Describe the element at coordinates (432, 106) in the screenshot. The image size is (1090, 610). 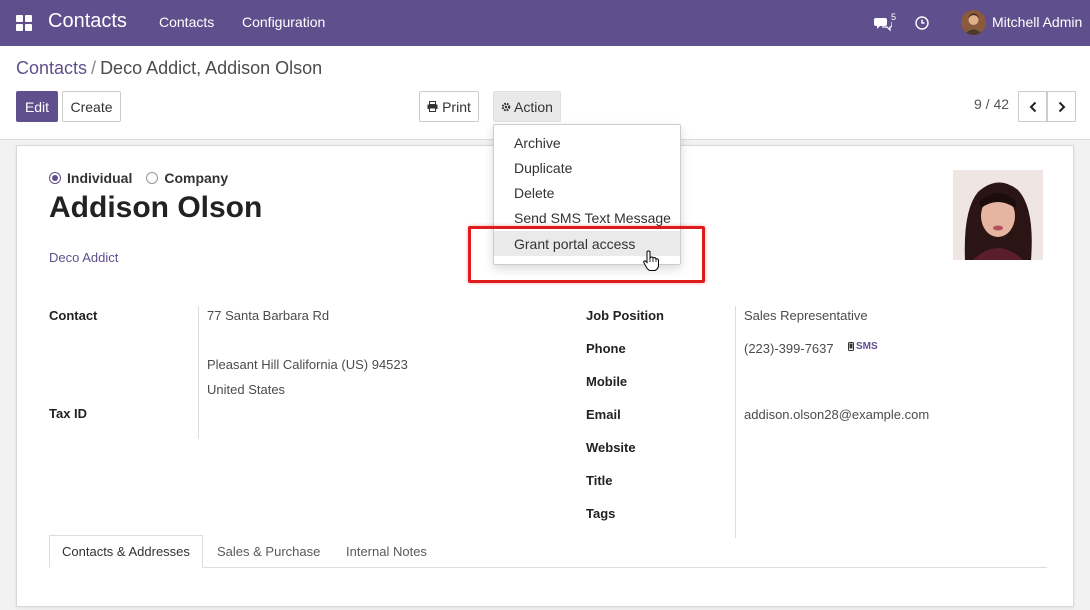
I see `printer-icon` at that location.